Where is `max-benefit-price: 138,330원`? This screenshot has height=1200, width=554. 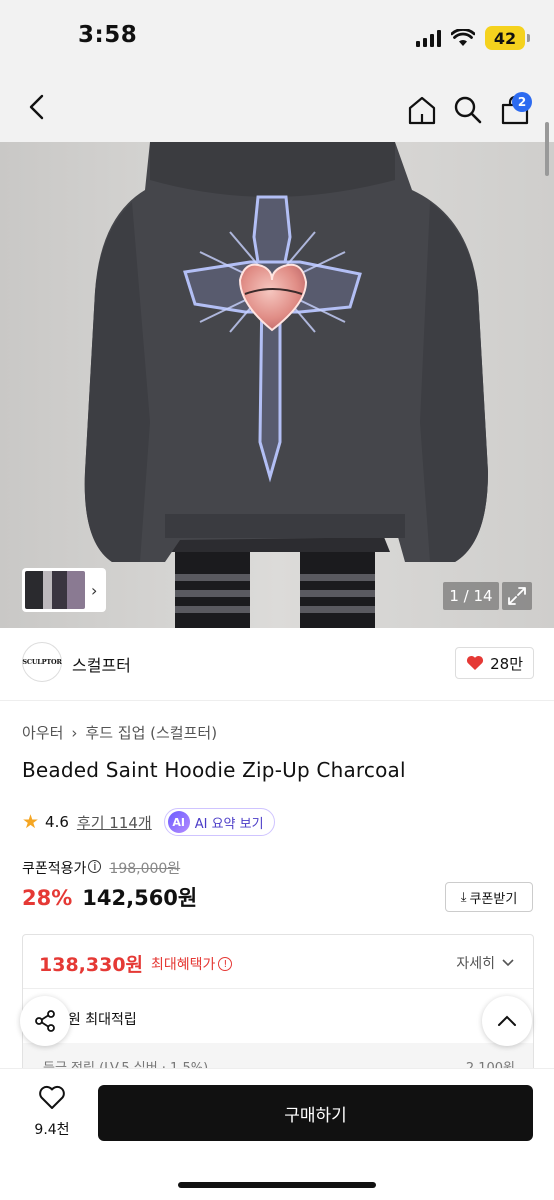 max-benefit-price: 138,330원 is located at coordinates (91, 965).